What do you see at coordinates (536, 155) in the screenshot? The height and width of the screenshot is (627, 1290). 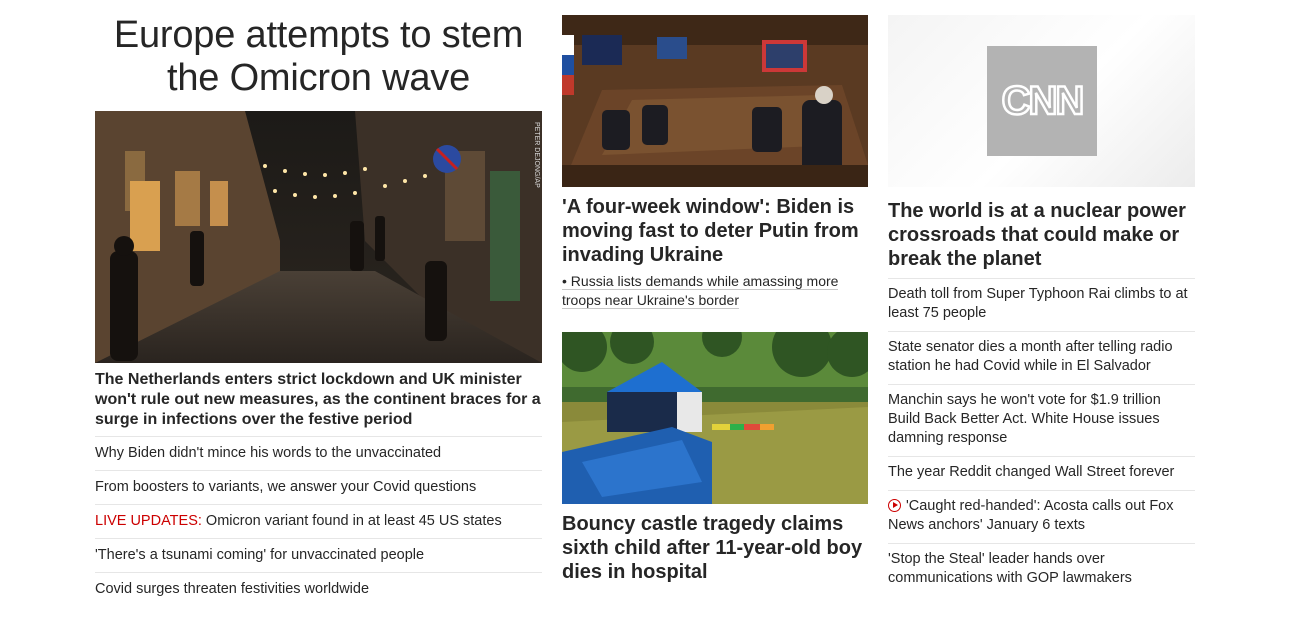 I see `photo-credit: PETER DEJONG/AP` at bounding box center [536, 155].